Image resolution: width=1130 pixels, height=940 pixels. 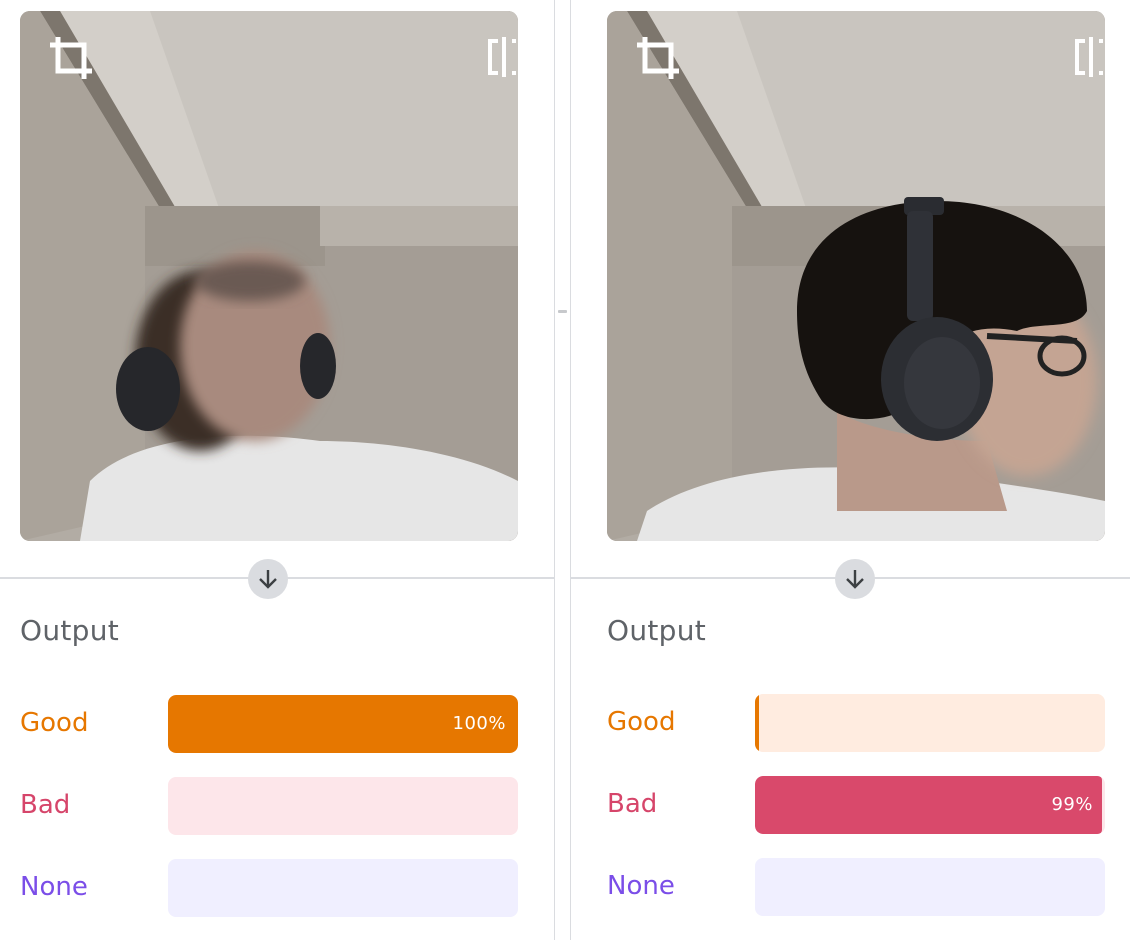 I want to click on confidence-bar-good: 100%, so click(x=343, y=724).